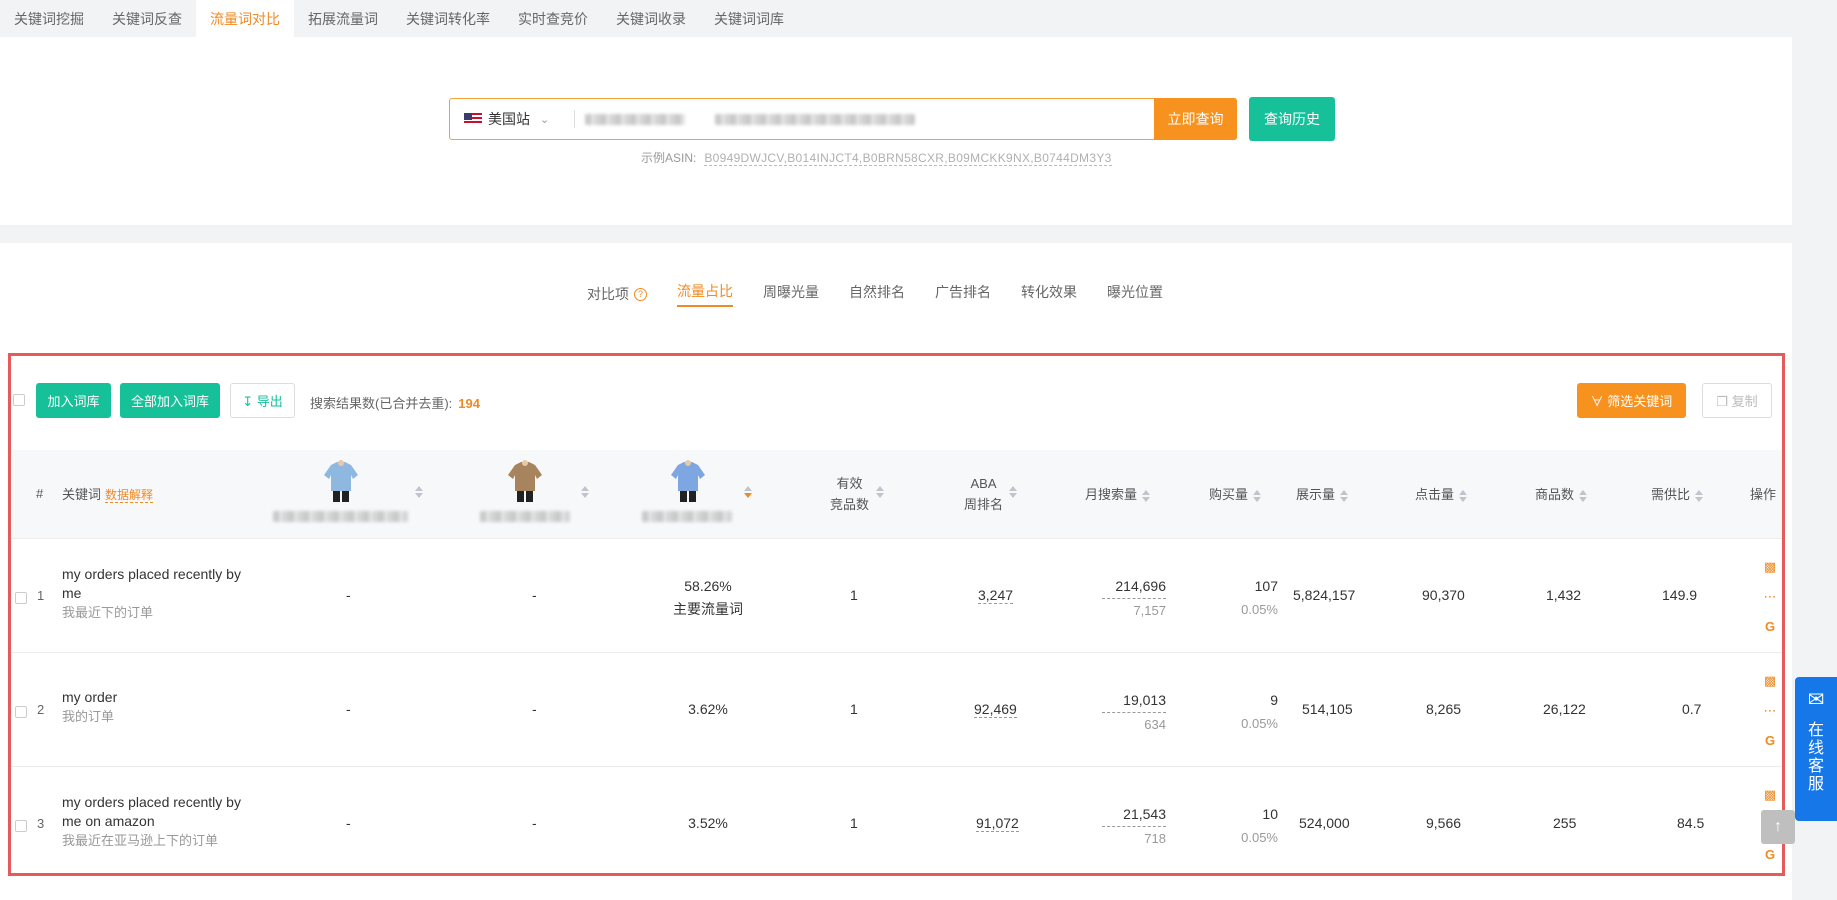  What do you see at coordinates (1631, 400) in the screenshot?
I see `filter-keywords-button: ∀ 筛选关键词` at bounding box center [1631, 400].